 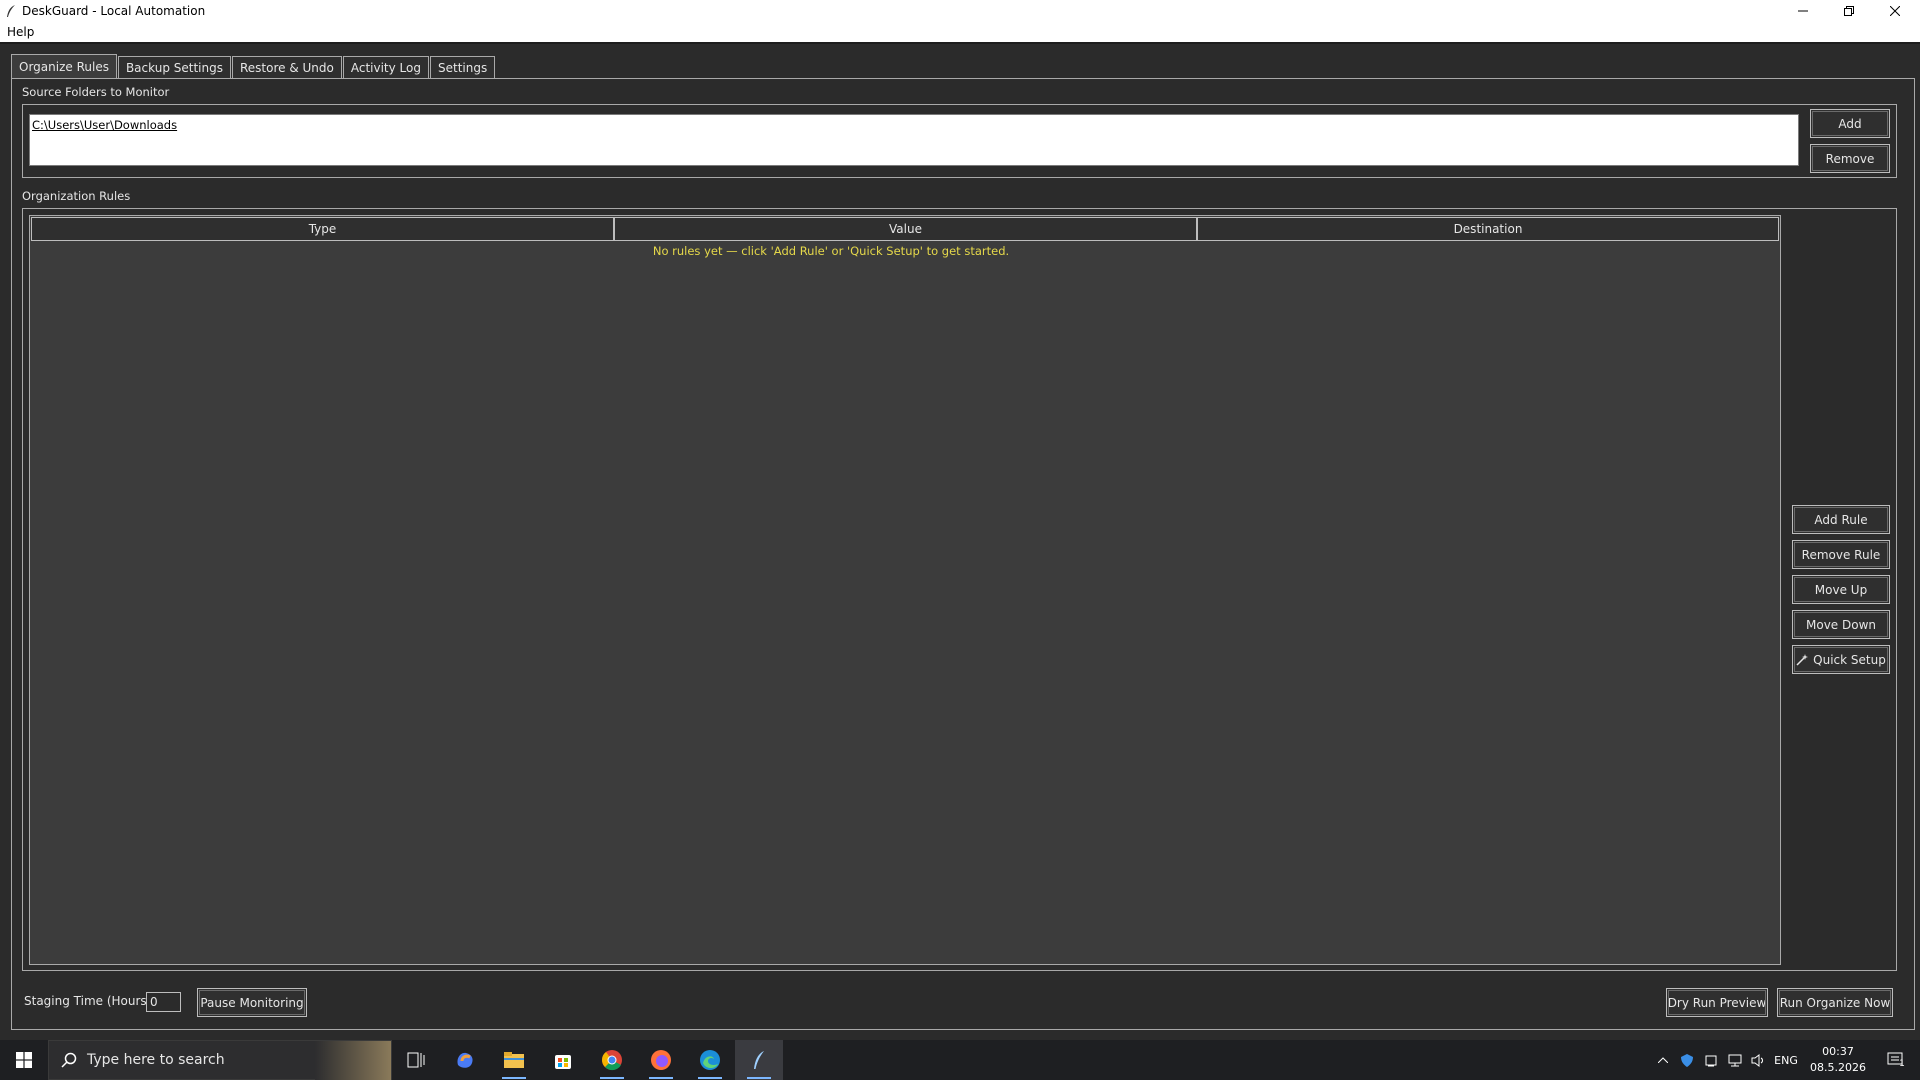 I want to click on chrome-icon, so click(x=612, y=1060).